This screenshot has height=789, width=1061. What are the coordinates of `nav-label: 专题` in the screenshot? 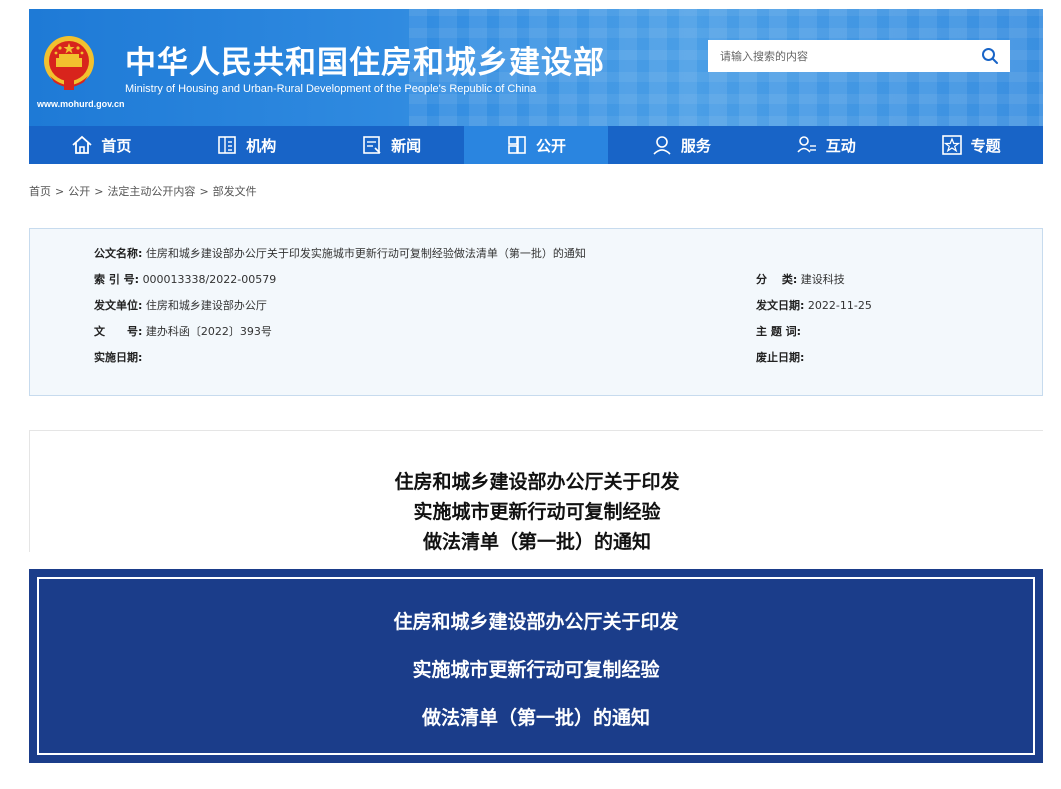 It's located at (985, 145).